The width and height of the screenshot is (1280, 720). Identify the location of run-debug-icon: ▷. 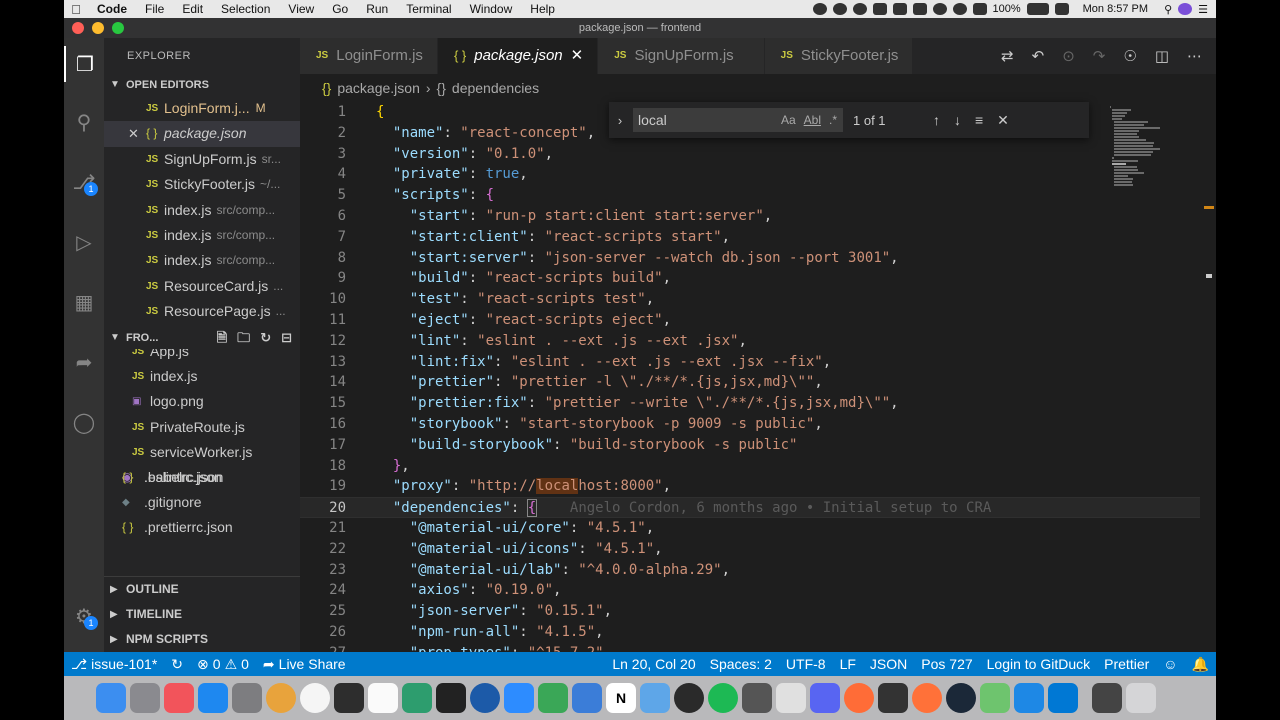
(84, 242).